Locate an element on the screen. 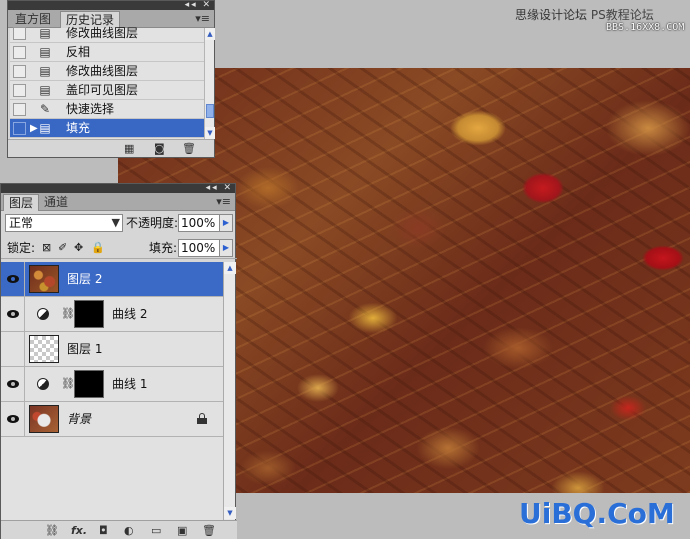 The height and width of the screenshot is (539, 690). history-item: ▤ 盖印可见图层 is located at coordinates (107, 90).